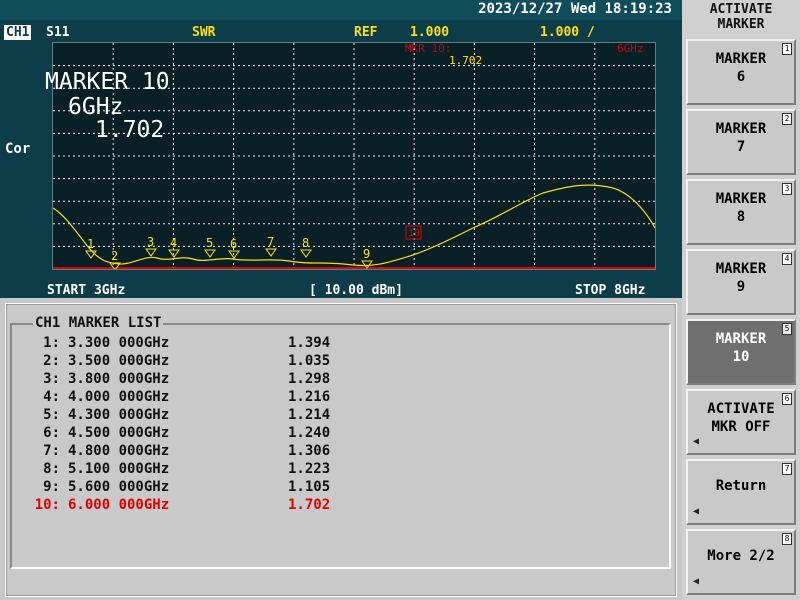 The height and width of the screenshot is (600, 800). I want to click on ref-label: REF, so click(366, 32).